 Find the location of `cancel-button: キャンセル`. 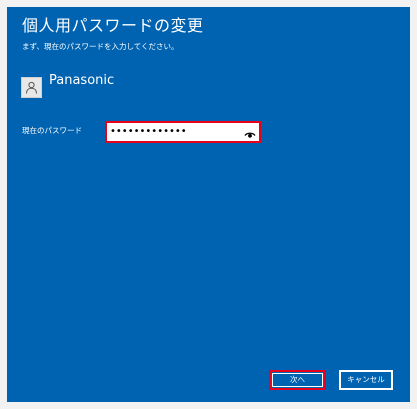

cancel-button: キャンセル is located at coordinates (366, 380).